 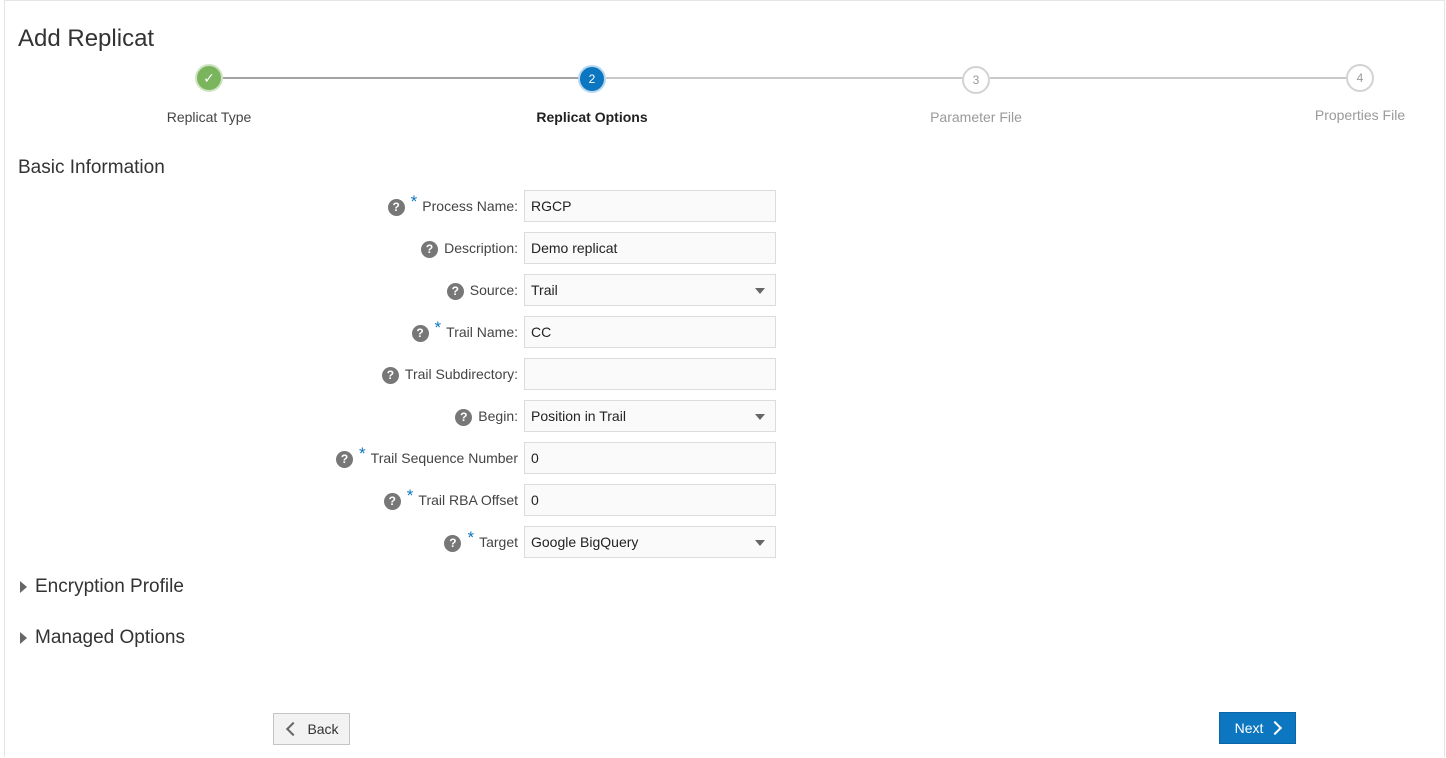 I want to click on back-button: Back, so click(x=311, y=729).